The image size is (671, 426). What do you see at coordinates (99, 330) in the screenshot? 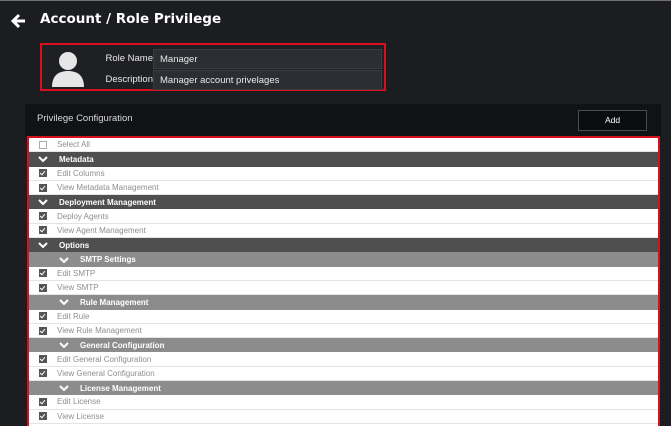
I see `privilege-label: View Rule Management` at bounding box center [99, 330].